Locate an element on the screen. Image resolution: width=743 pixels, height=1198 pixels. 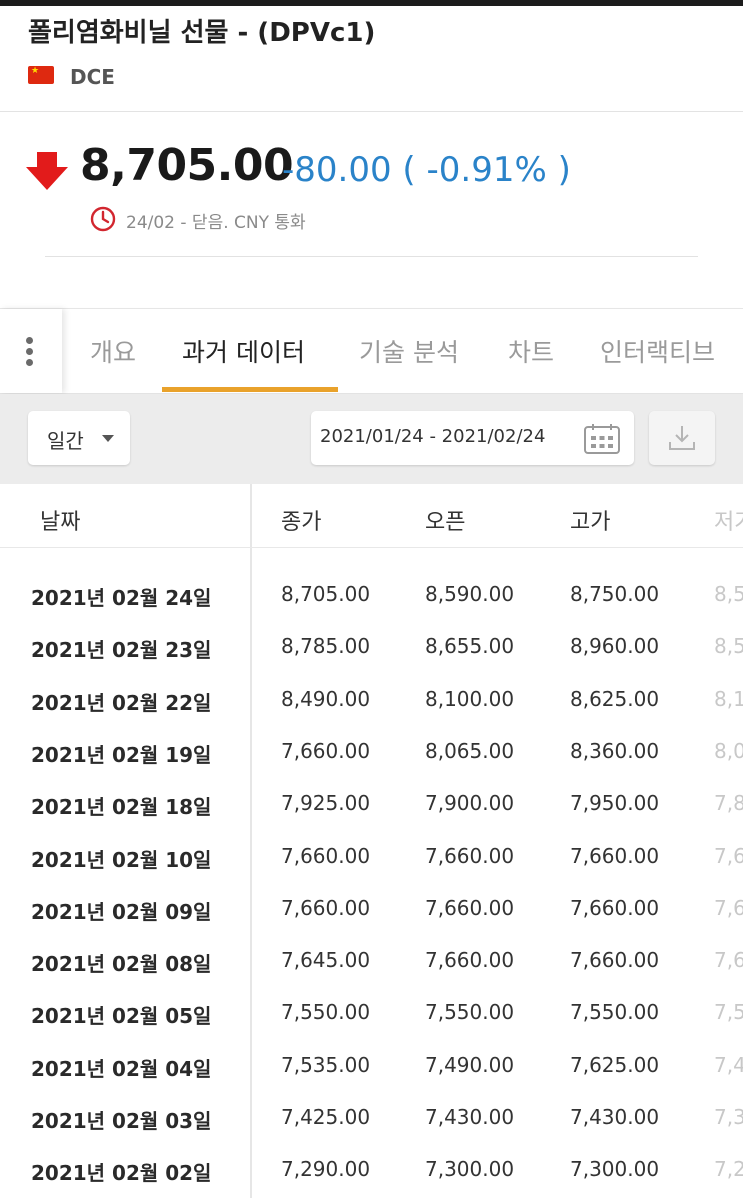
tab-bar: 개요 과거 데이터 기술 분석 차트 인터랙티브 is located at coordinates (371, 351).